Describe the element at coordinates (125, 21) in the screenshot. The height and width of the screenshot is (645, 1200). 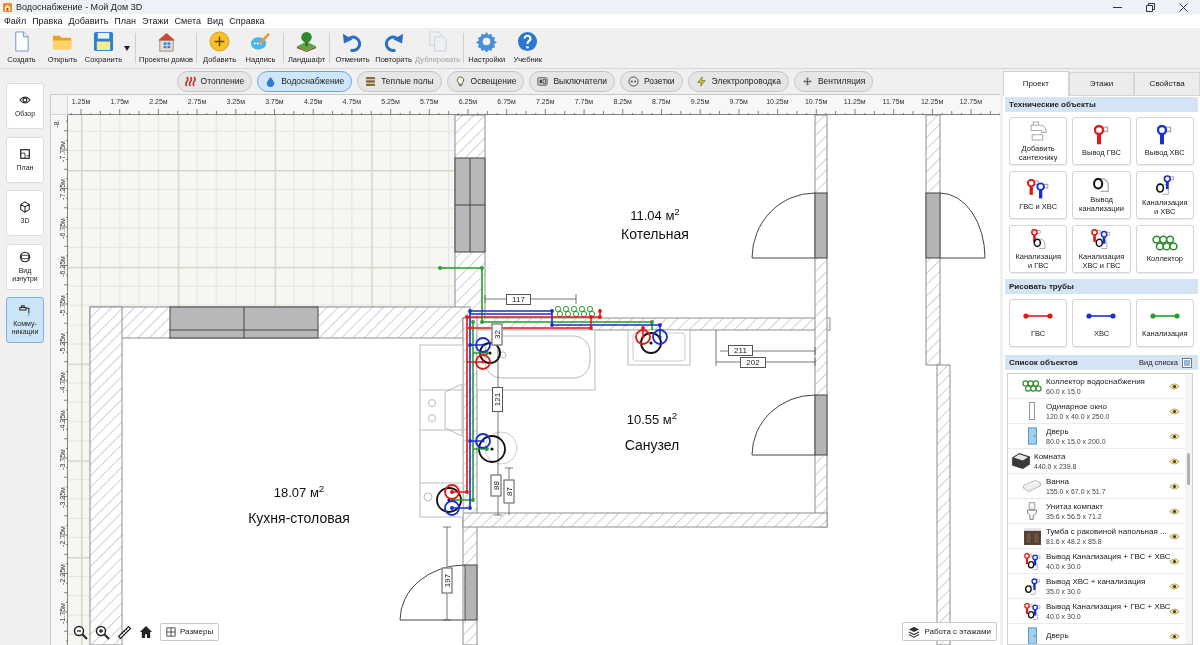
I see `menu-item: План` at that location.